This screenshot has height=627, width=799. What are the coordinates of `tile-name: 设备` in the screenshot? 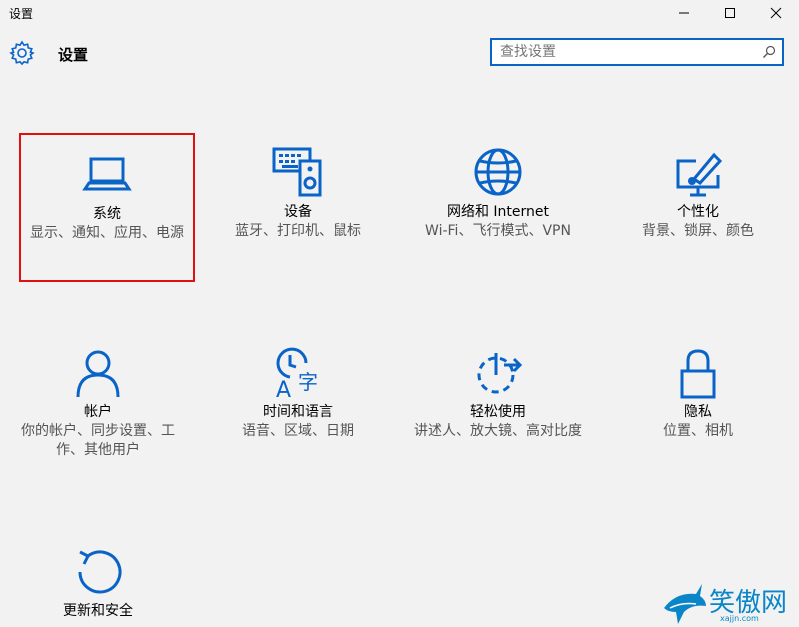 It's located at (298, 212).